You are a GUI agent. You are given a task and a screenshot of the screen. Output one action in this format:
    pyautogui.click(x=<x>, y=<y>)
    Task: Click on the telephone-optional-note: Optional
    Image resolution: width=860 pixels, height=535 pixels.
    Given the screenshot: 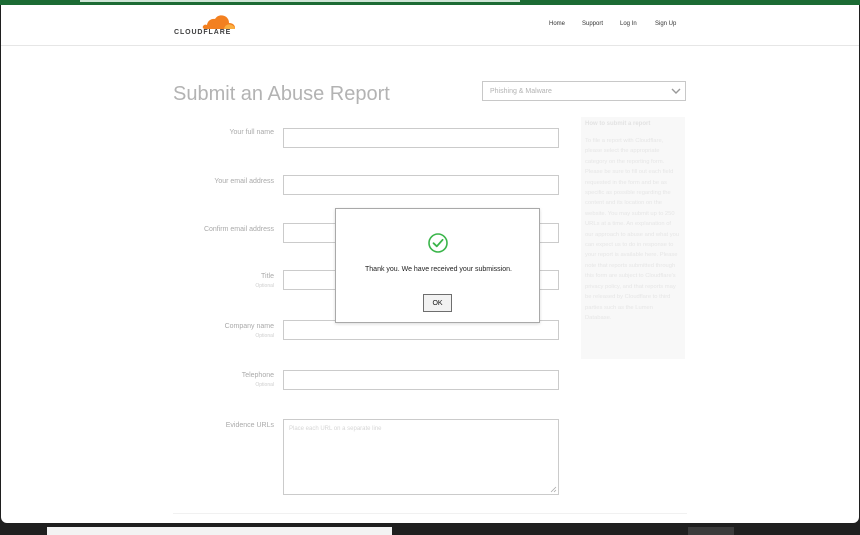 What is the action you would take?
    pyautogui.click(x=264, y=385)
    